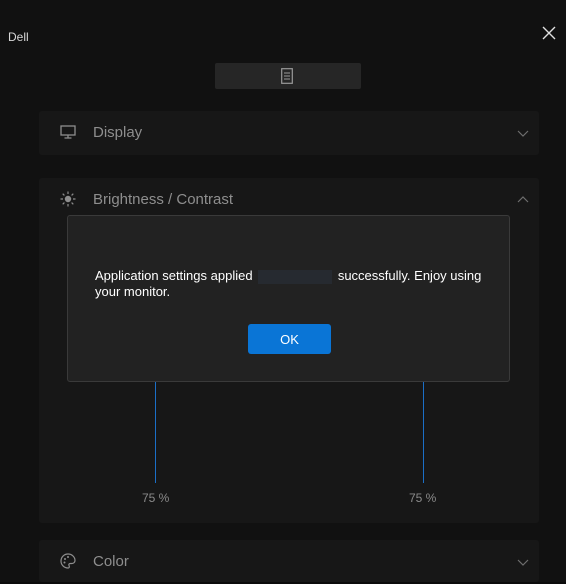 The width and height of the screenshot is (566, 584). Describe the element at coordinates (156, 498) in the screenshot. I see `brightness-value: 75 %` at that location.